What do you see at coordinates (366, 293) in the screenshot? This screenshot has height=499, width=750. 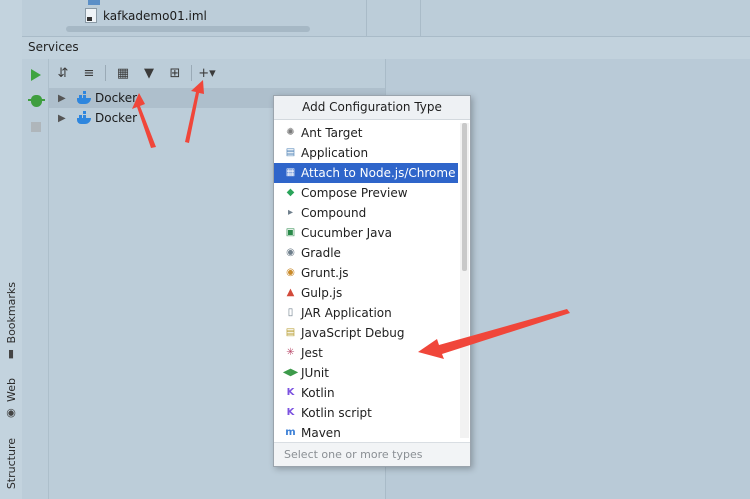 I see `configuration-type-item: ▲ Gulp.js` at bounding box center [366, 293].